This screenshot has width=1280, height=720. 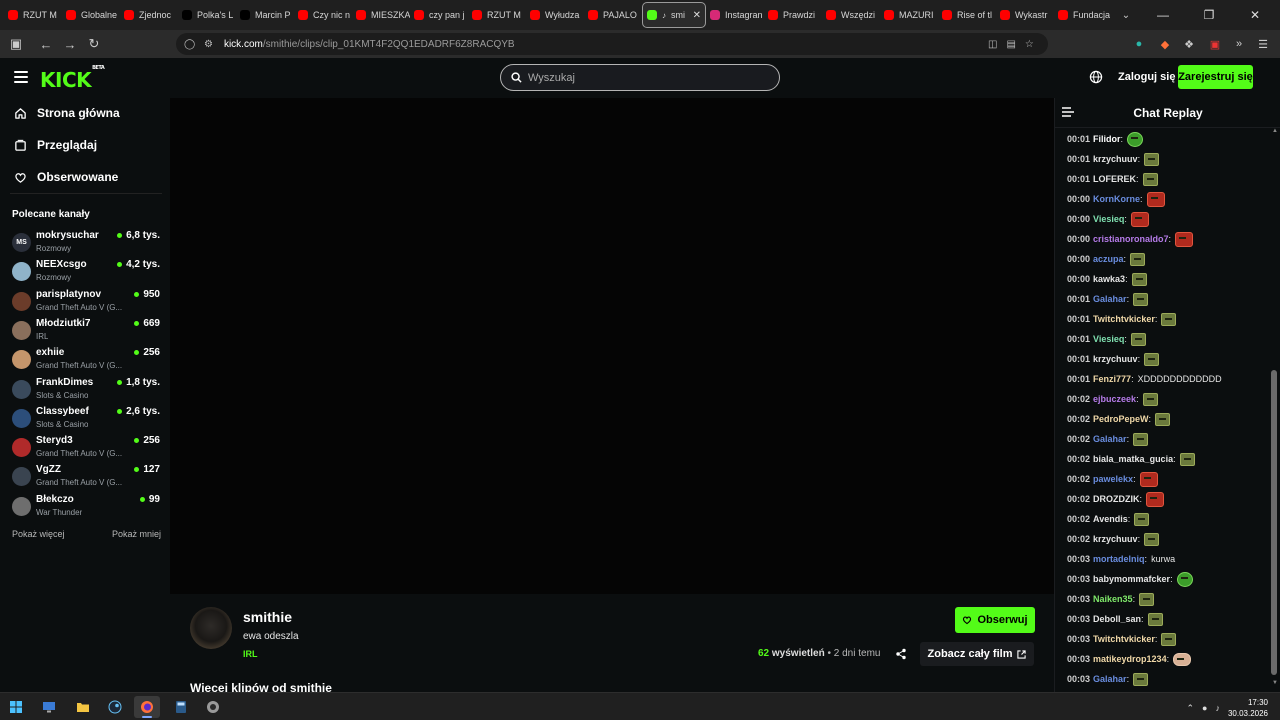 I want to click on browser-tab: Zjednoc, so click(x=149, y=15).